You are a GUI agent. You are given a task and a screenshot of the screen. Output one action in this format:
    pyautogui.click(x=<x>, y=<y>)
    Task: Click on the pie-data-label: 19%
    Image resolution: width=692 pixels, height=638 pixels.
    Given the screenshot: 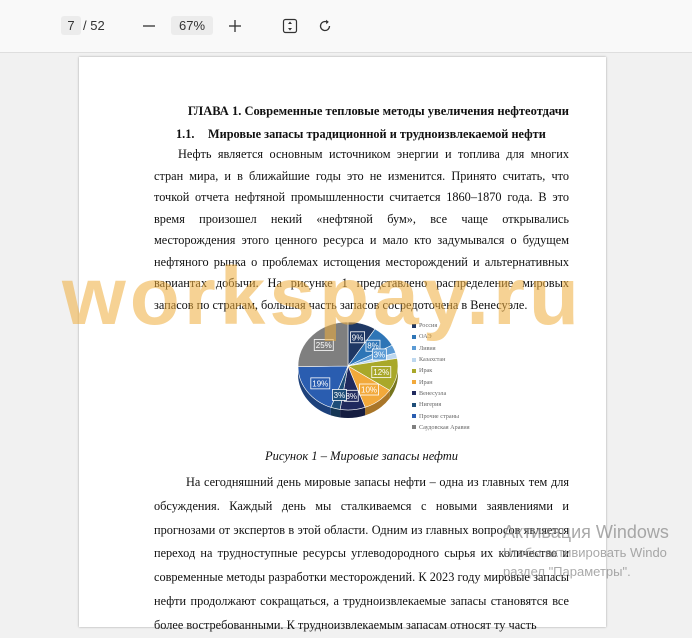 What is the action you would take?
    pyautogui.click(x=320, y=383)
    